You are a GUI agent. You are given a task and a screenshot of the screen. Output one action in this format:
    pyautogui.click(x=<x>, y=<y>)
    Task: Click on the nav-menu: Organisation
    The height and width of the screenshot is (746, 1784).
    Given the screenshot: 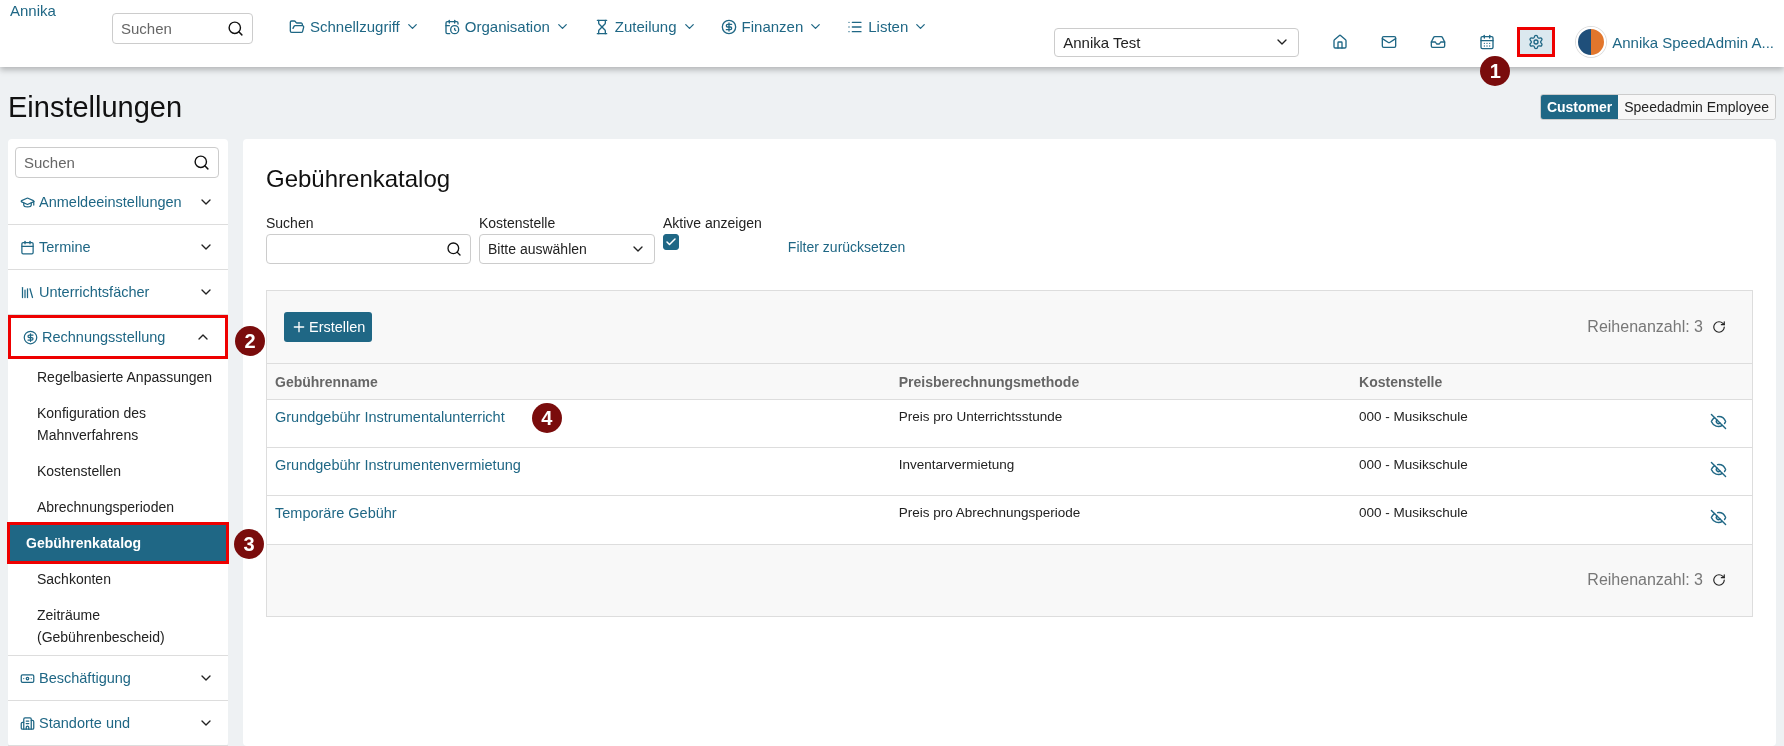 What is the action you would take?
    pyautogui.click(x=506, y=26)
    